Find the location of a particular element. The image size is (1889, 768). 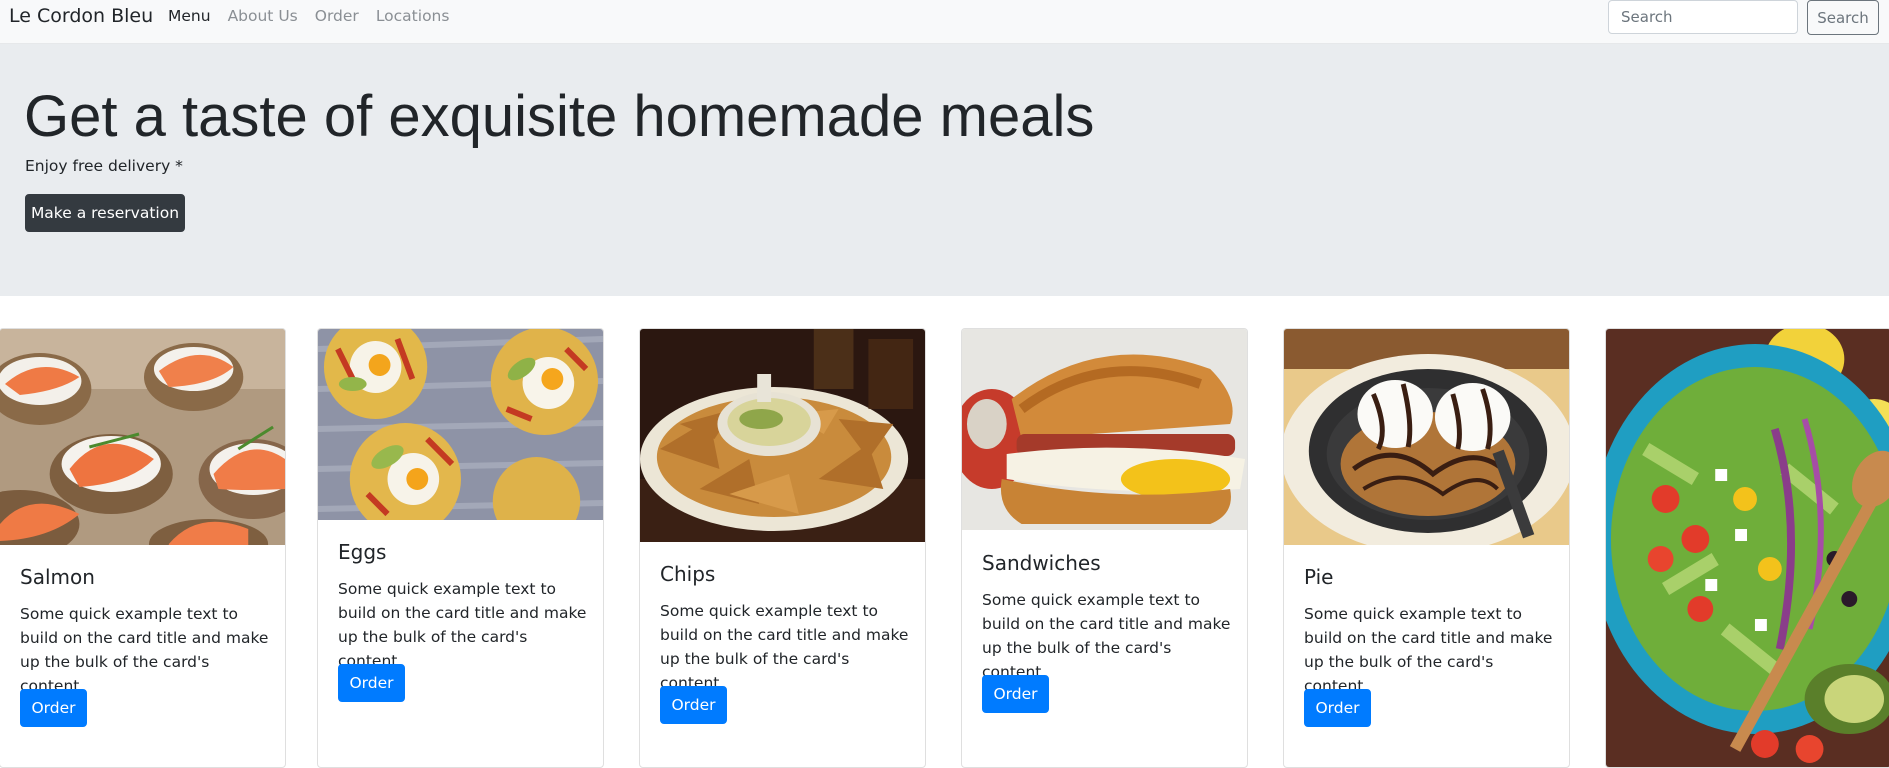

make-reservation-button: Make a reservation is located at coordinates (105, 213).